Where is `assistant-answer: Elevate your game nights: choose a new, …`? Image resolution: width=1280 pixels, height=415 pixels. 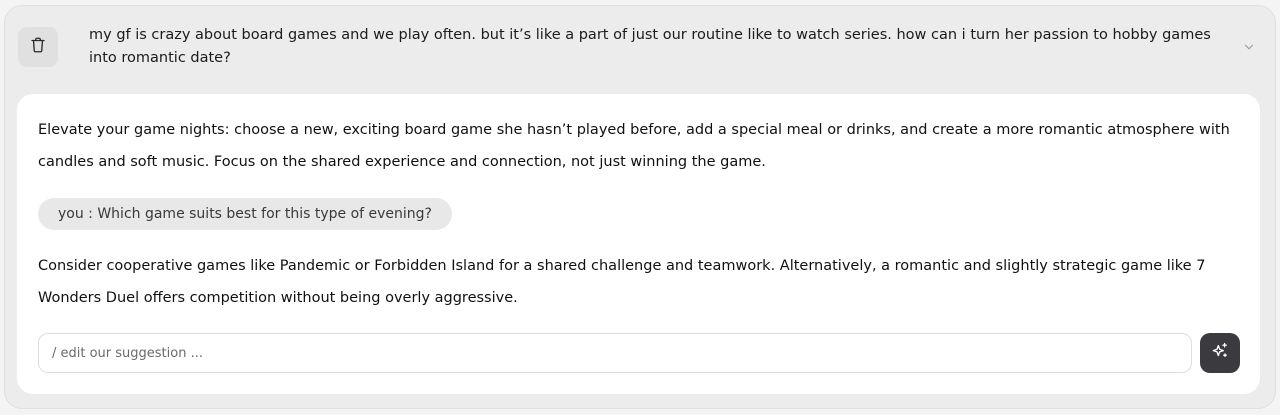
assistant-answer: Elevate your game nights: choose a new, … is located at coordinates (634, 146).